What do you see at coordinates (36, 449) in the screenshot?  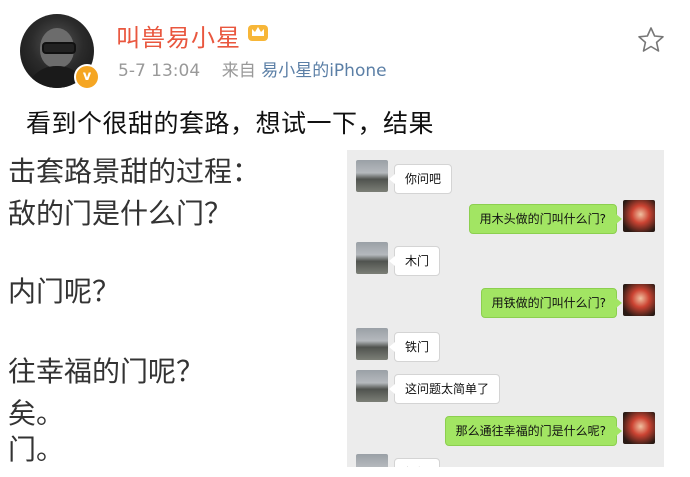 I see `left-text-line: 门。` at bounding box center [36, 449].